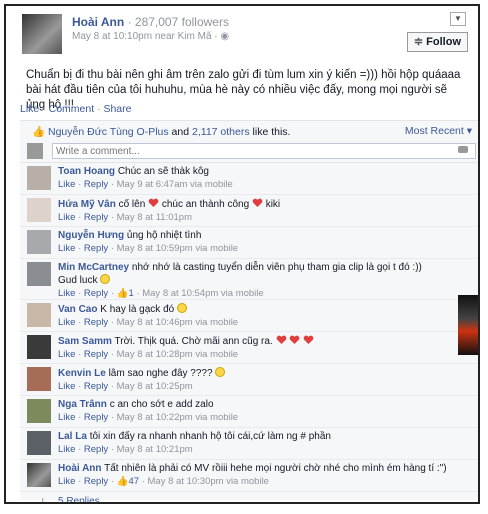 The image size is (488, 514). I want to click on comment-text: lâm sao nghe đây ????, so click(160, 373).